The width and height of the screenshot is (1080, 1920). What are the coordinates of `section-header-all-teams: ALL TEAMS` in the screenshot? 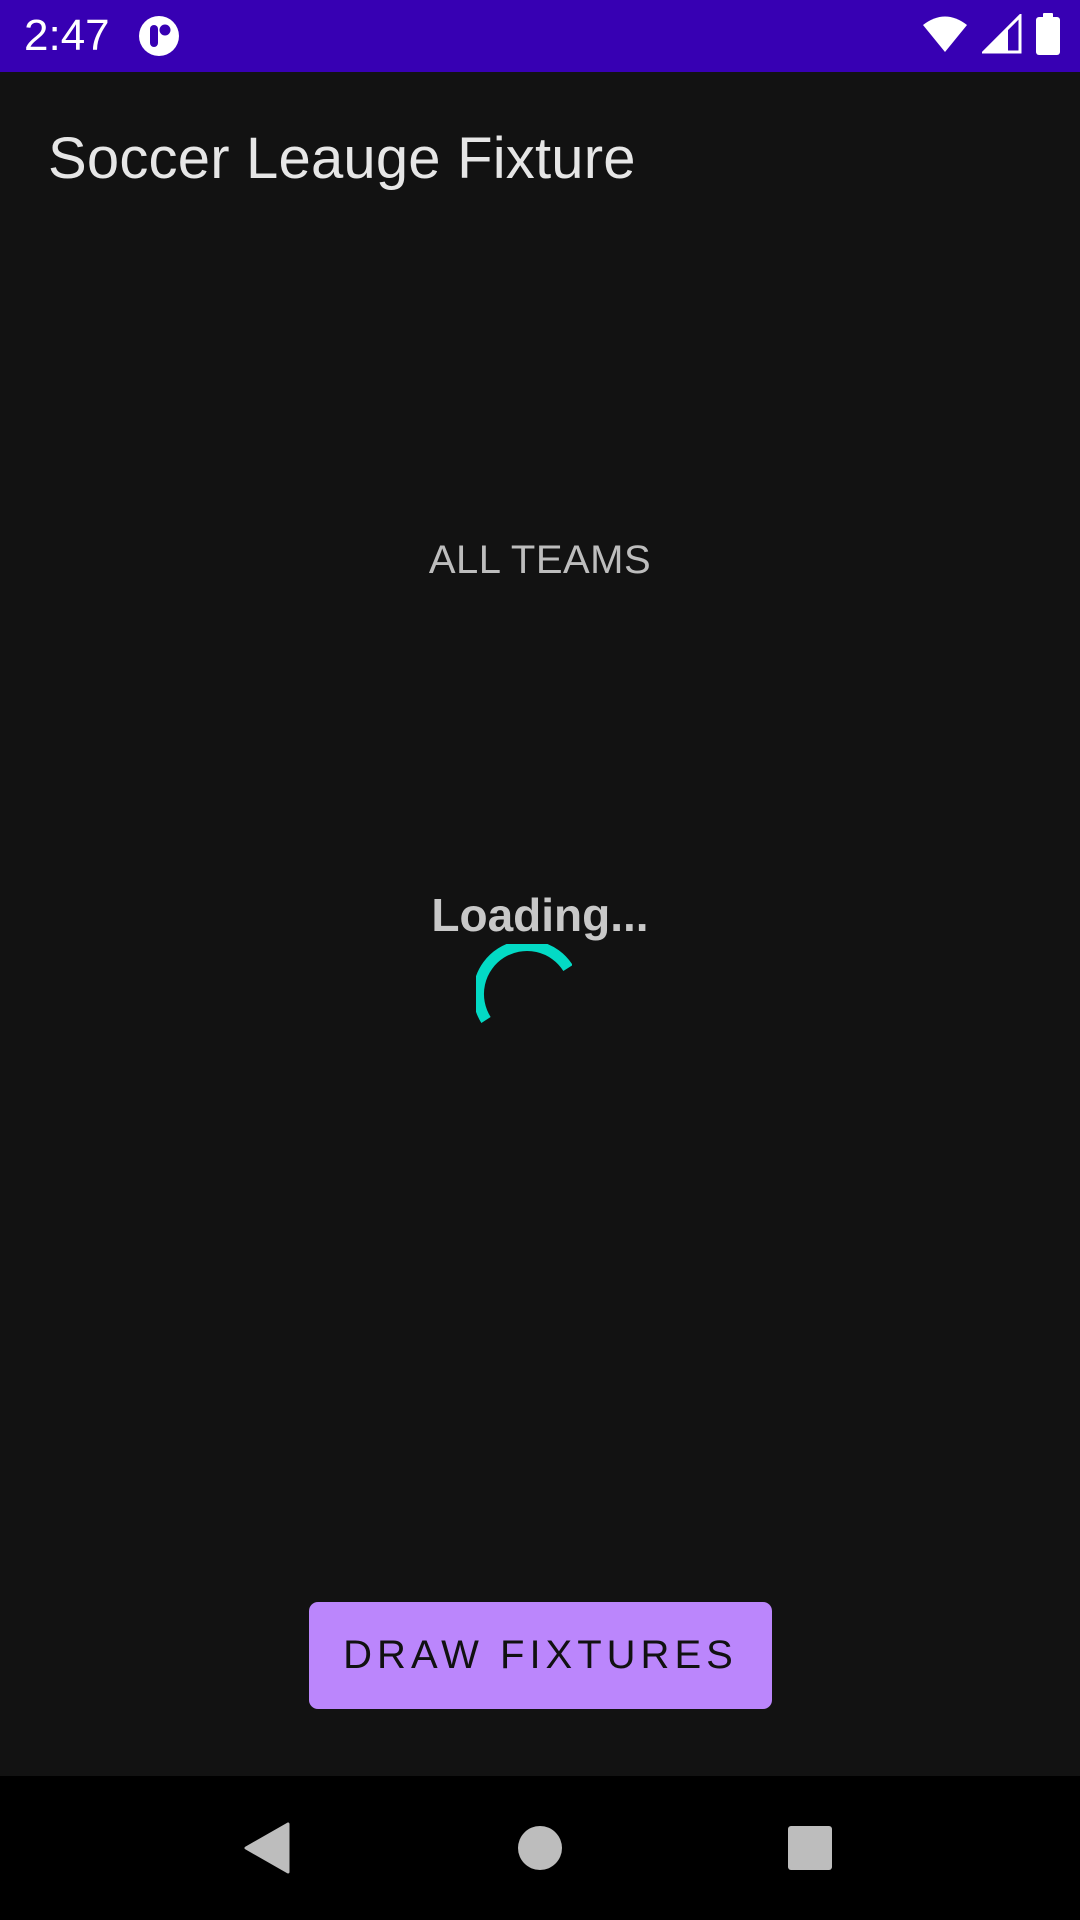 It's located at (540, 560).